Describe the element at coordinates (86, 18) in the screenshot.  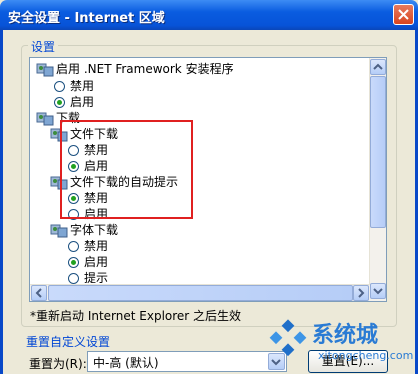
I see `window-title: 安全设置 - Internet 区域` at that location.